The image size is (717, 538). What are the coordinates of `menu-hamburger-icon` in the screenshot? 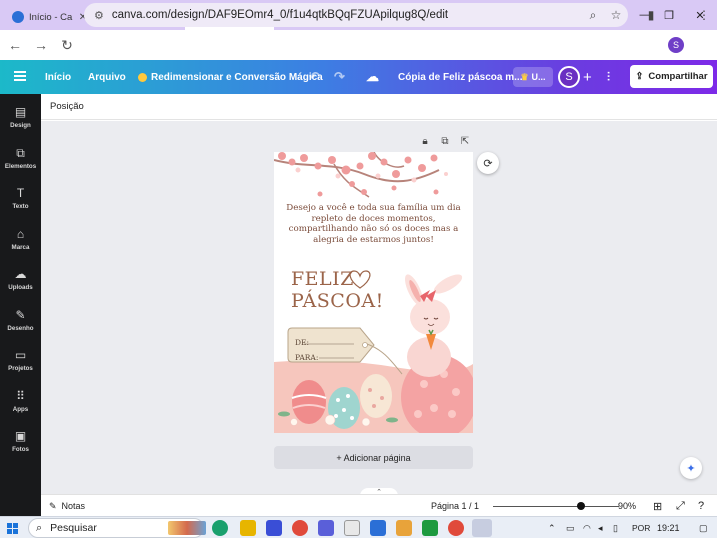 It's located at (20, 76).